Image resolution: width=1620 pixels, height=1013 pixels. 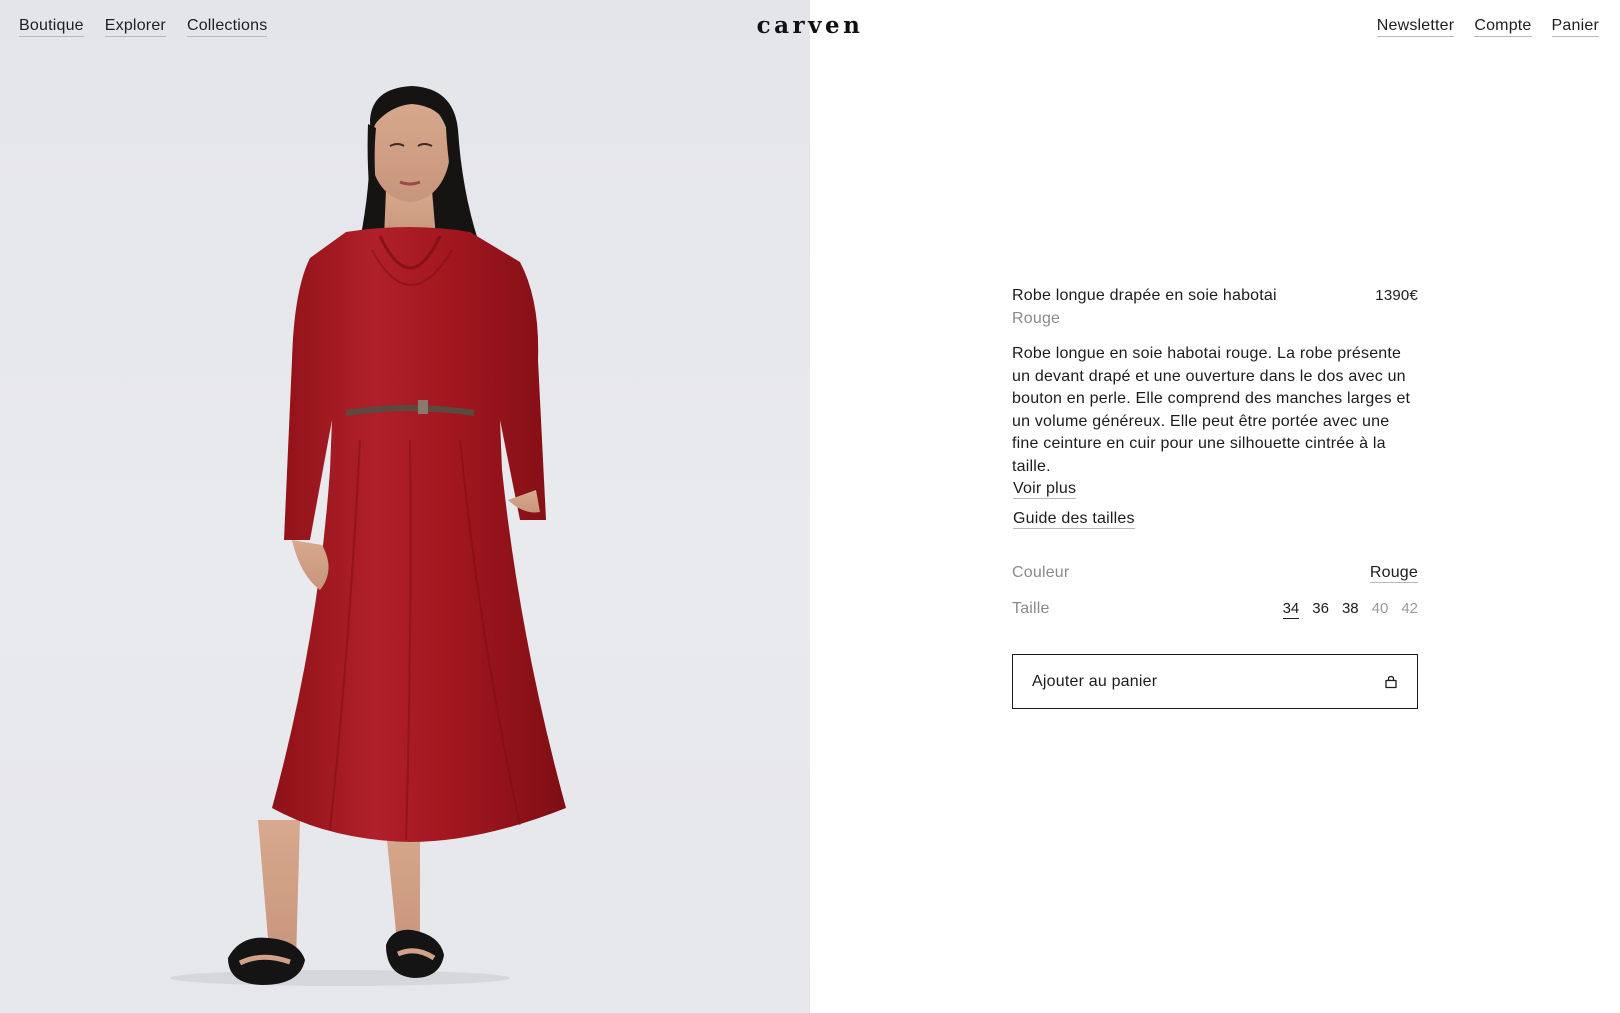 I want to click on size-options: 34 36 38 40 42, so click(x=1350, y=609).